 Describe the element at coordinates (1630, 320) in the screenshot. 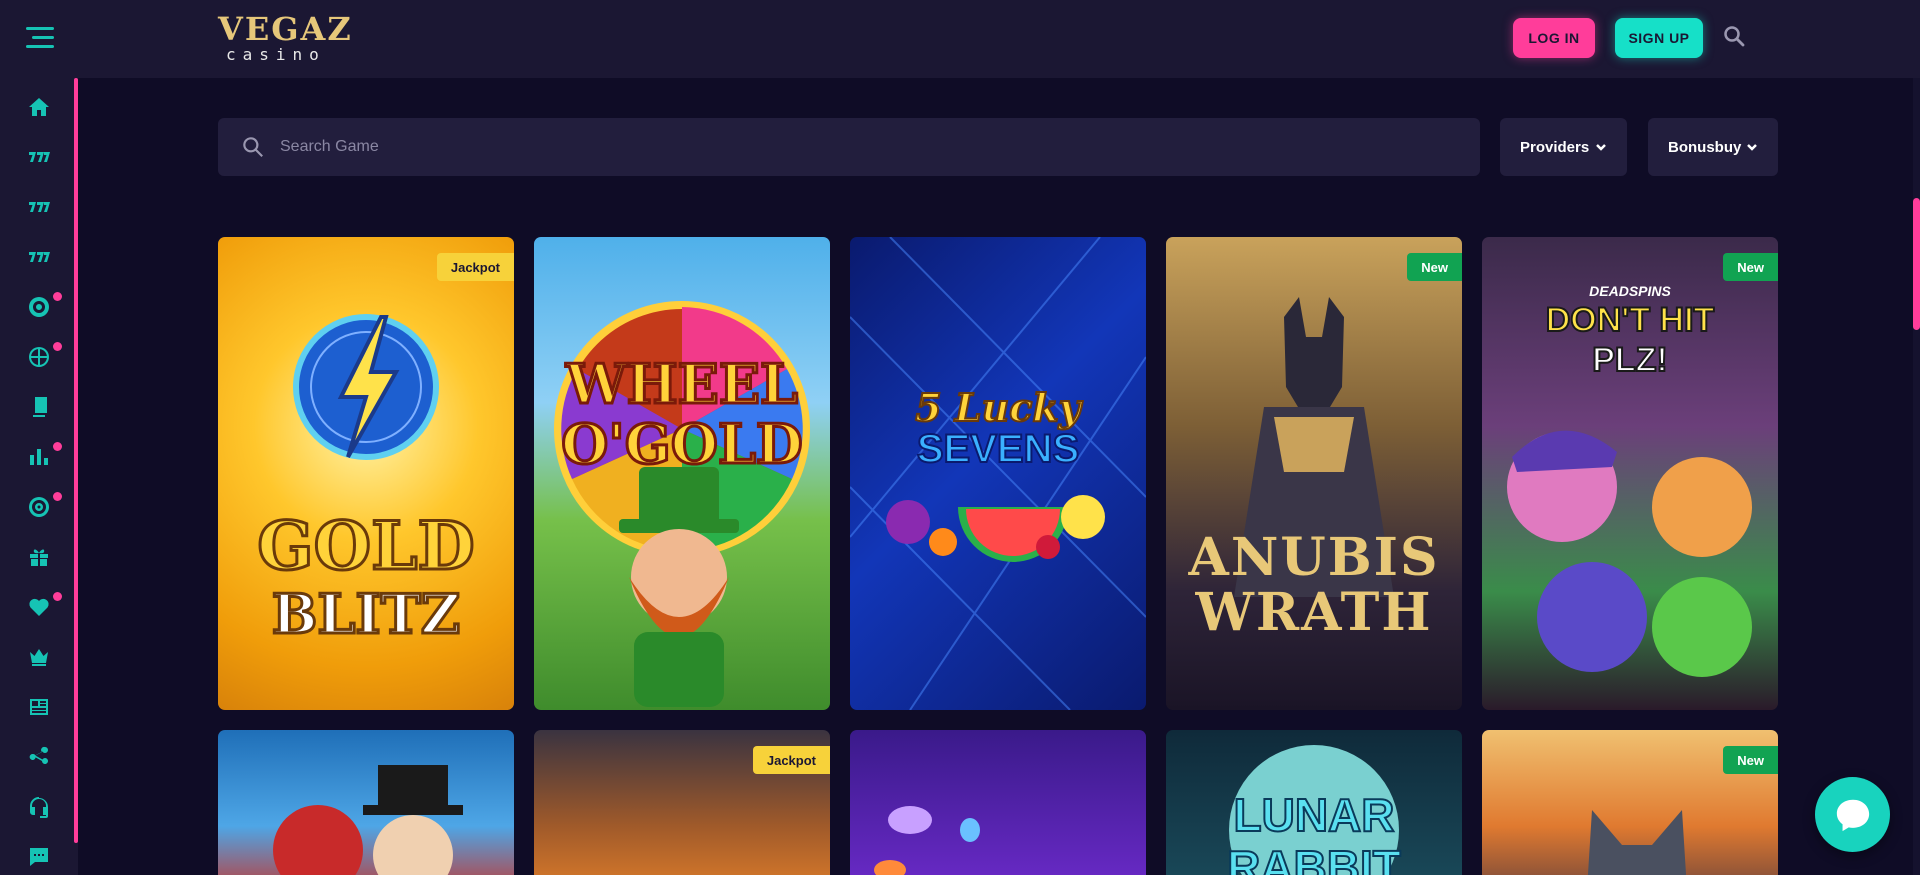

I see `game-title: DON'T HIT` at that location.